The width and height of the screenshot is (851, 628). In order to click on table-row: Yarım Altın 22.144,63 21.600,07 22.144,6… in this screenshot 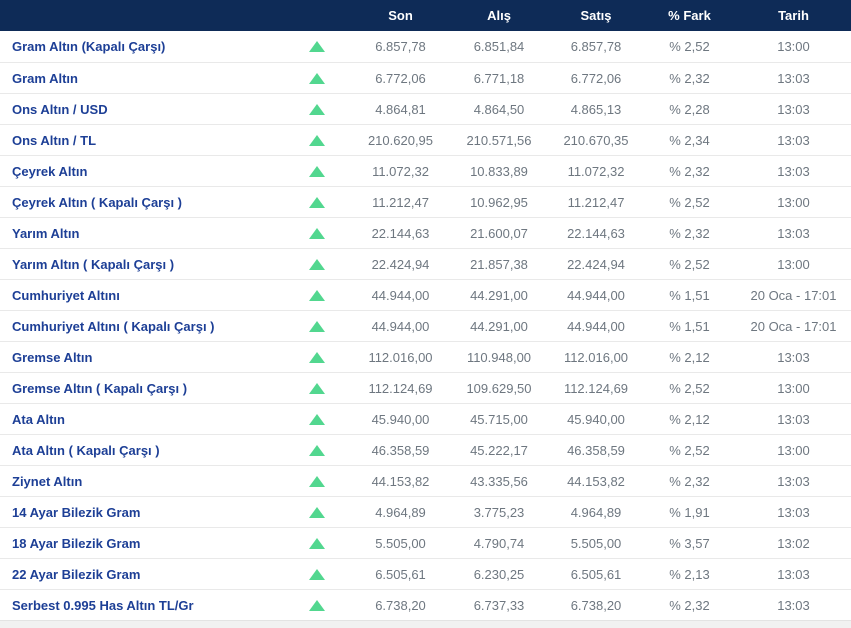, I will do `click(425, 232)`.